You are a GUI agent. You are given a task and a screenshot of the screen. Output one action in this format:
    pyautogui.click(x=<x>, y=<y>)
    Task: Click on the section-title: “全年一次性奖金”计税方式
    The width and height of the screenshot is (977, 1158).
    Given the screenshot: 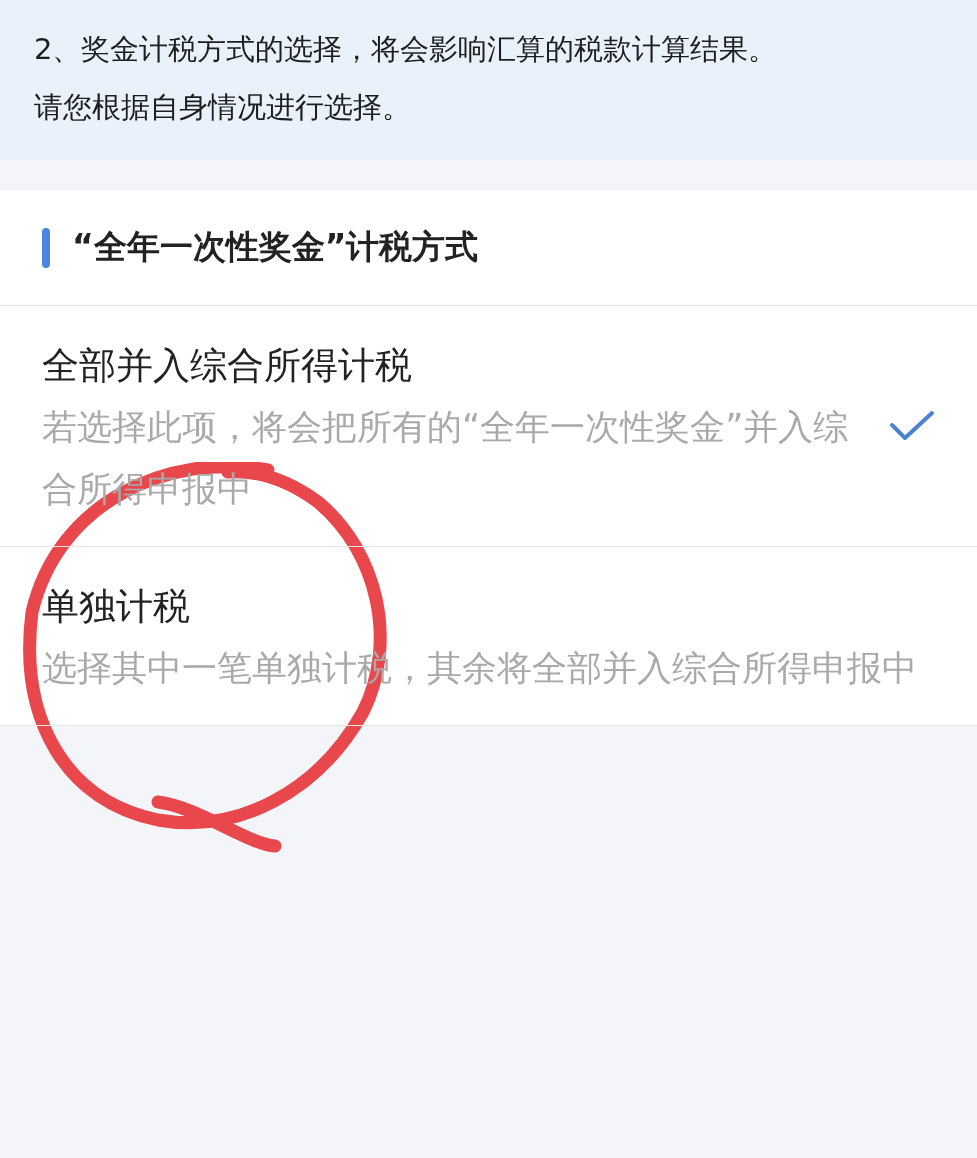 What is the action you would take?
    pyautogui.click(x=275, y=247)
    